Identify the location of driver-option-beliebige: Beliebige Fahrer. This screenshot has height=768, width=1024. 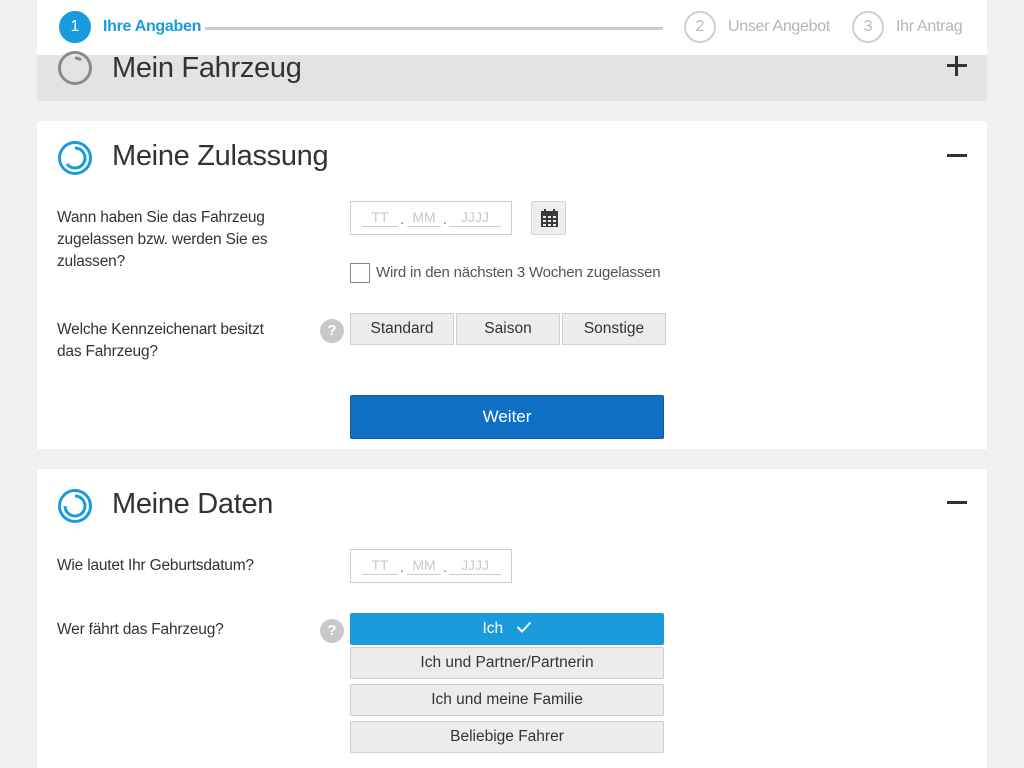
(507, 737).